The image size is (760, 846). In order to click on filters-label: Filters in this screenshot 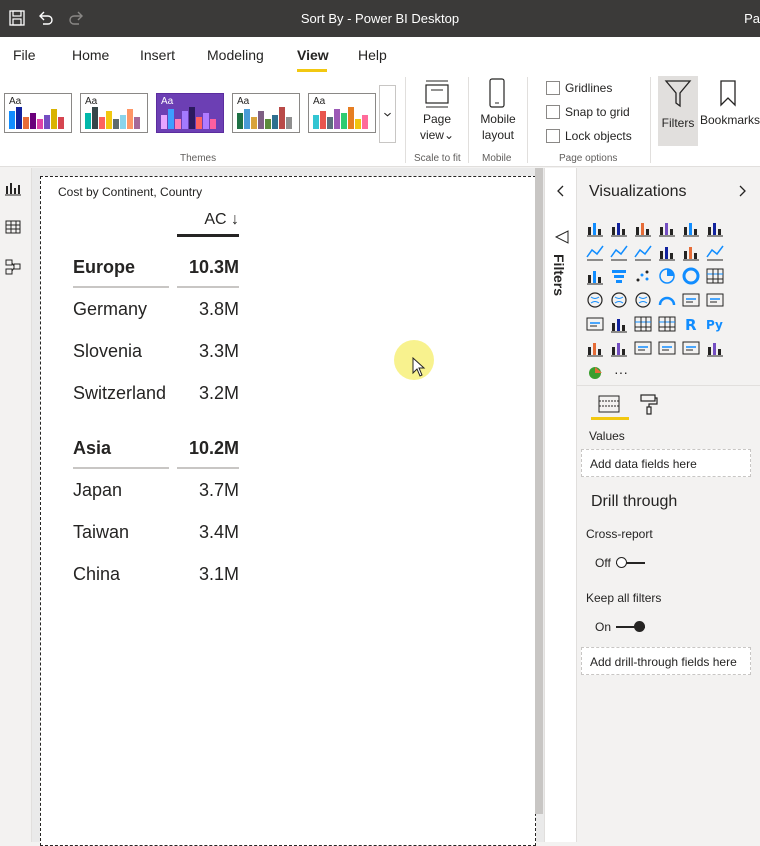, I will do `click(678, 123)`.